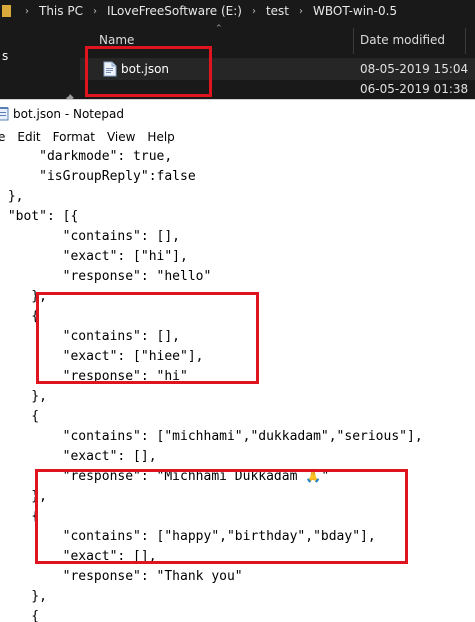 This screenshot has height=622, width=475. I want to click on notepad-icon, so click(4, 114).